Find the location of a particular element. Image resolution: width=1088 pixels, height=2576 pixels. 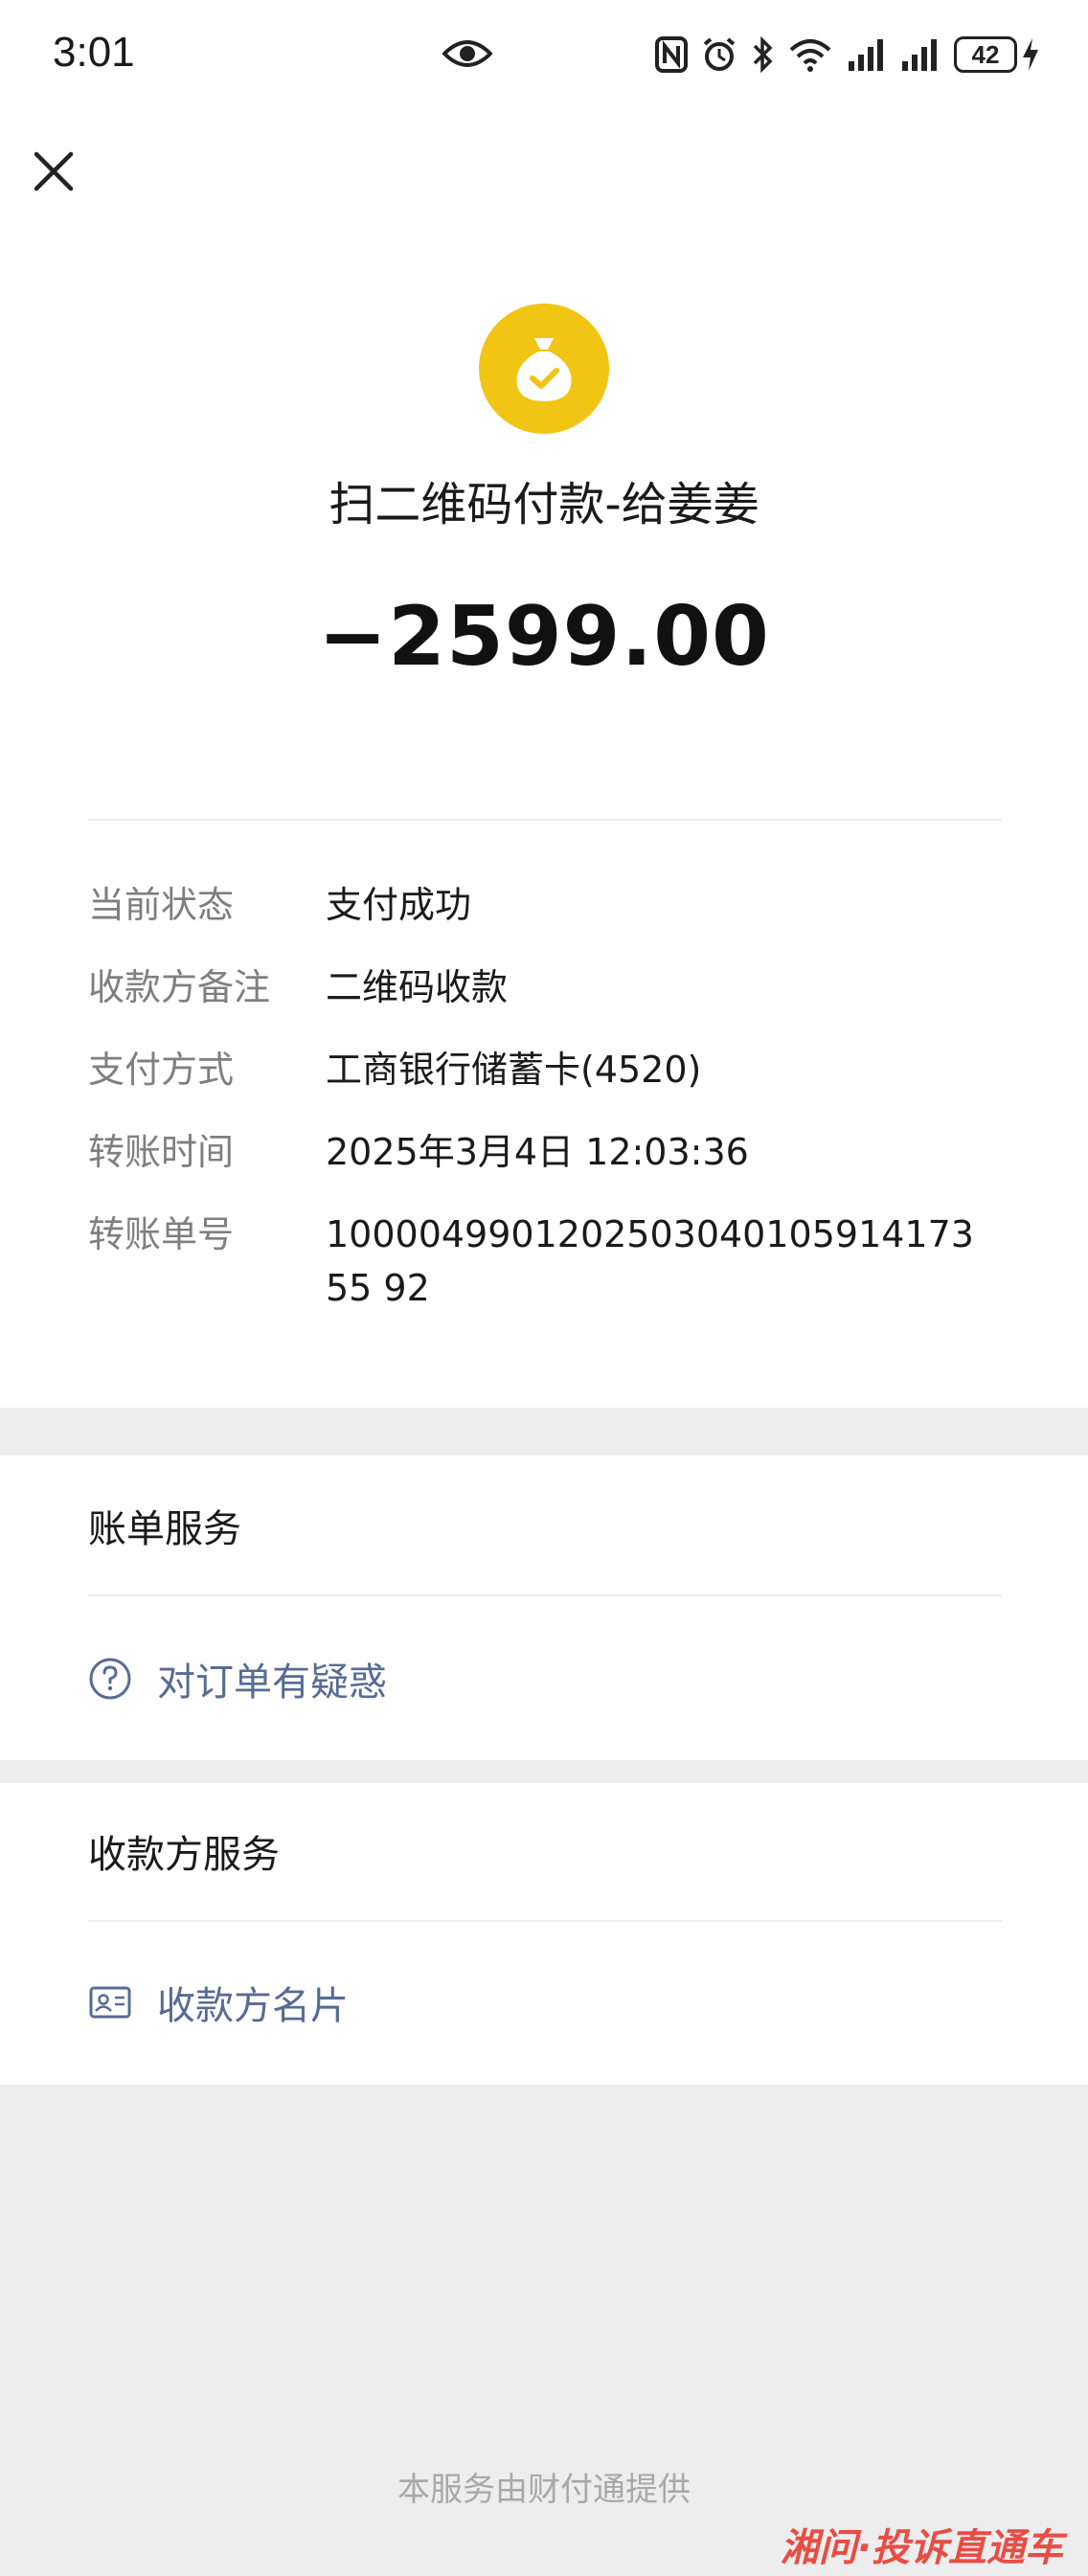

detail-value: 2025年3月4日 12:03:36 is located at coordinates (537, 1152).